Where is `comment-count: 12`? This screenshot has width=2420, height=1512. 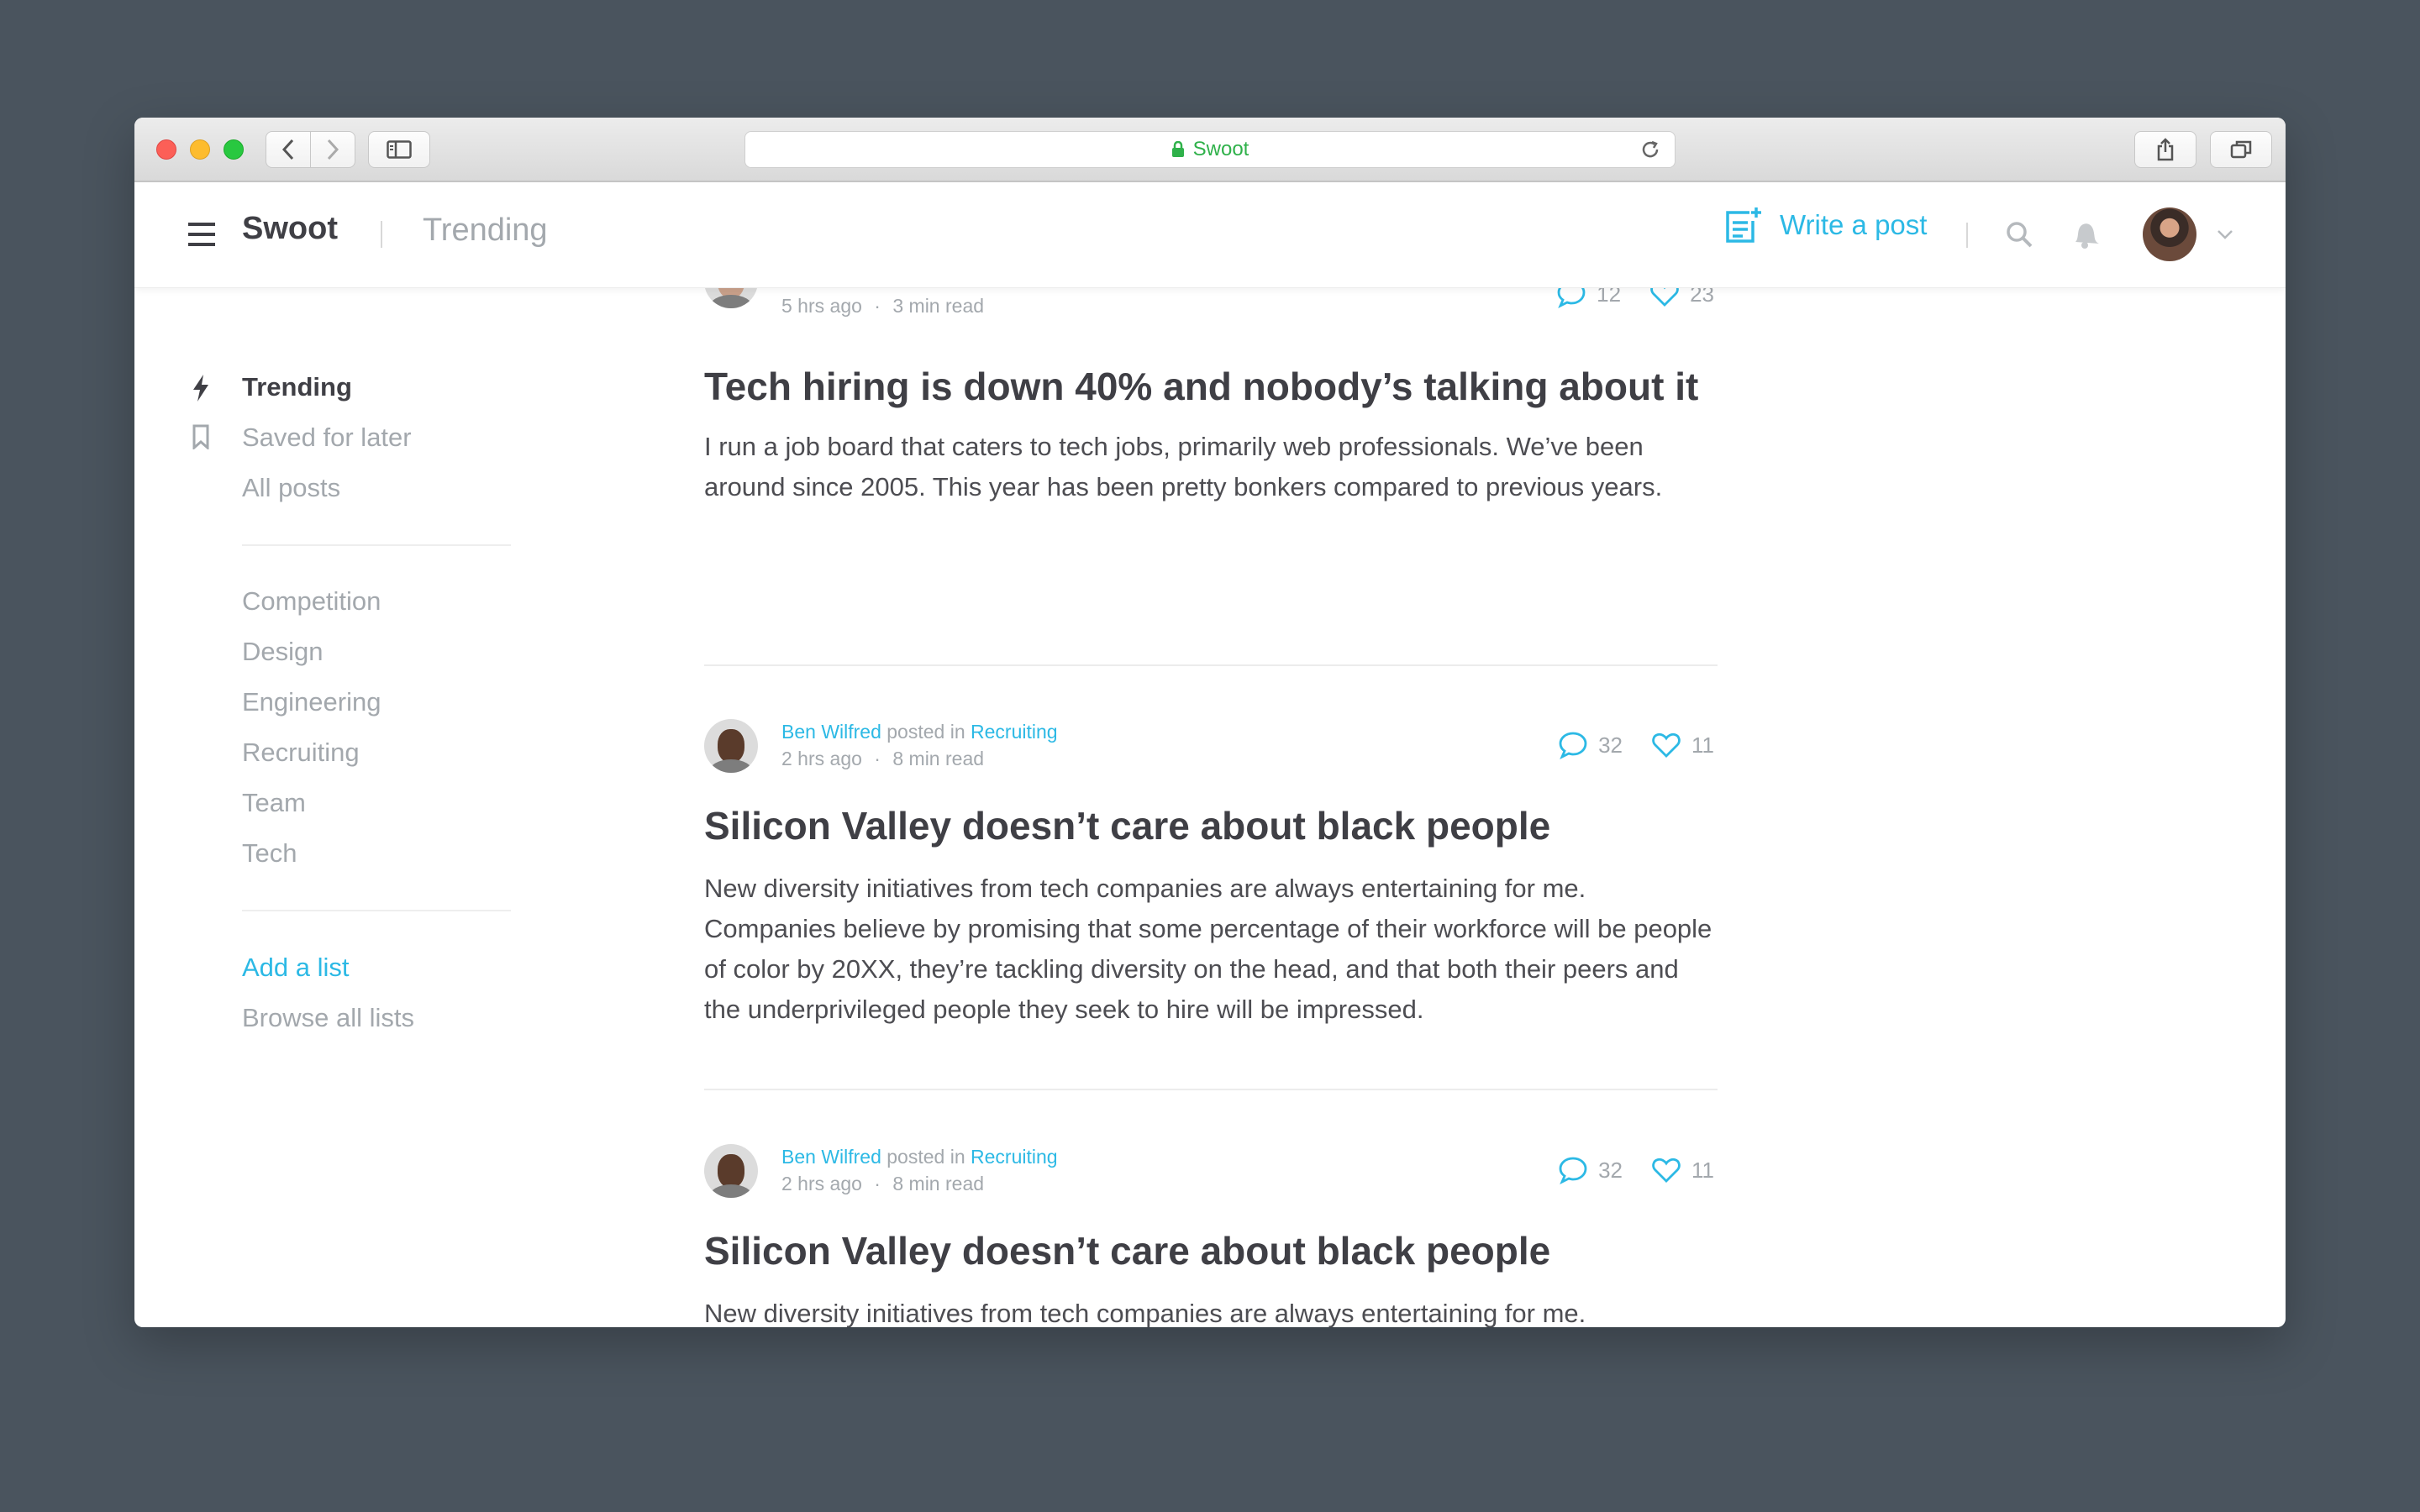
comment-count: 12 is located at coordinates (1609, 297).